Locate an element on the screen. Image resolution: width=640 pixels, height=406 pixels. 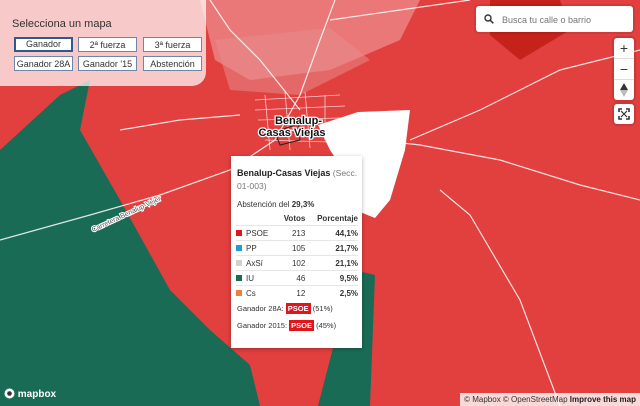
party-name: PP is located at coordinates (251, 248).